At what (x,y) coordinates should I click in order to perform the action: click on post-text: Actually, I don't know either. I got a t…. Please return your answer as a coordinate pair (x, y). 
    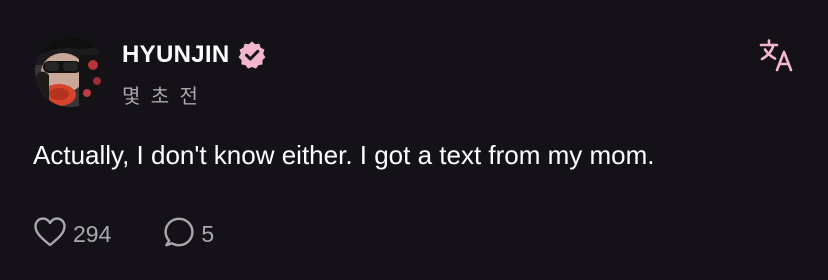
    Looking at the image, I should click on (344, 155).